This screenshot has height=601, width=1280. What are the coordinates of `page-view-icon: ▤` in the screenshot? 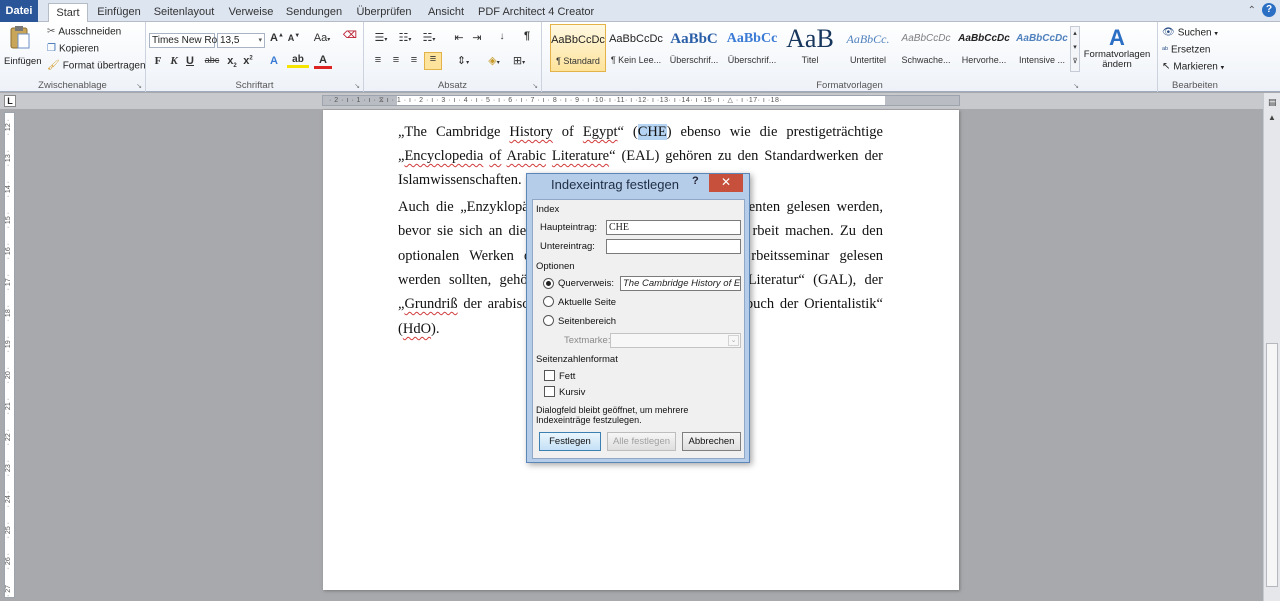 It's located at (1272, 102).